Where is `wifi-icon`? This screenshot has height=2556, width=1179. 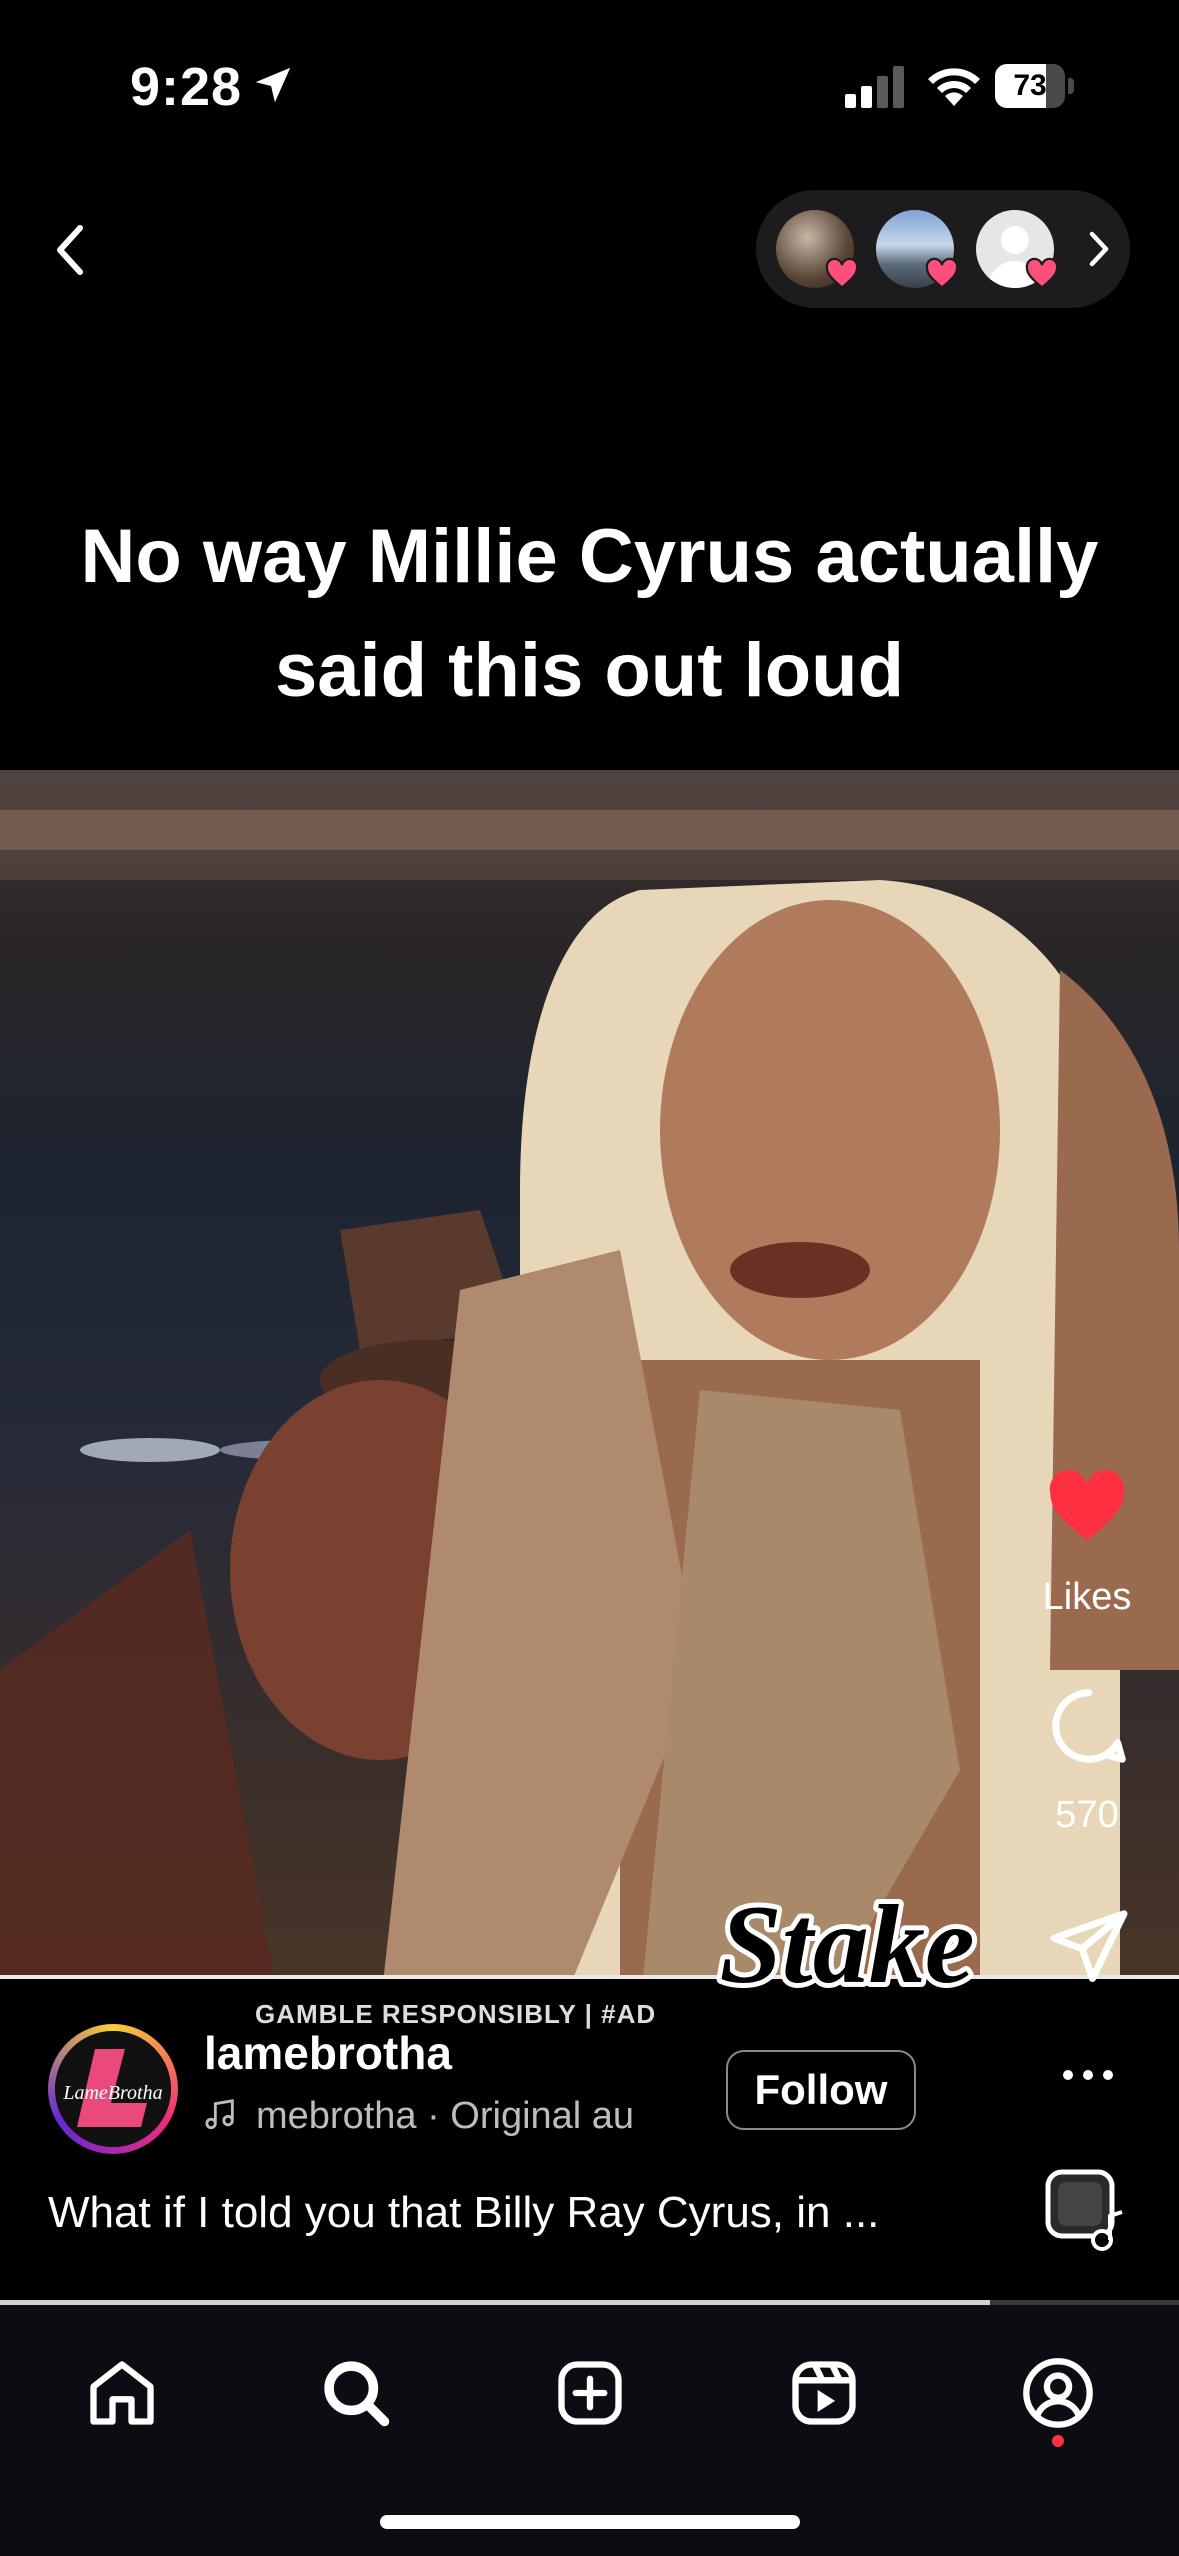 wifi-icon is located at coordinates (954, 87).